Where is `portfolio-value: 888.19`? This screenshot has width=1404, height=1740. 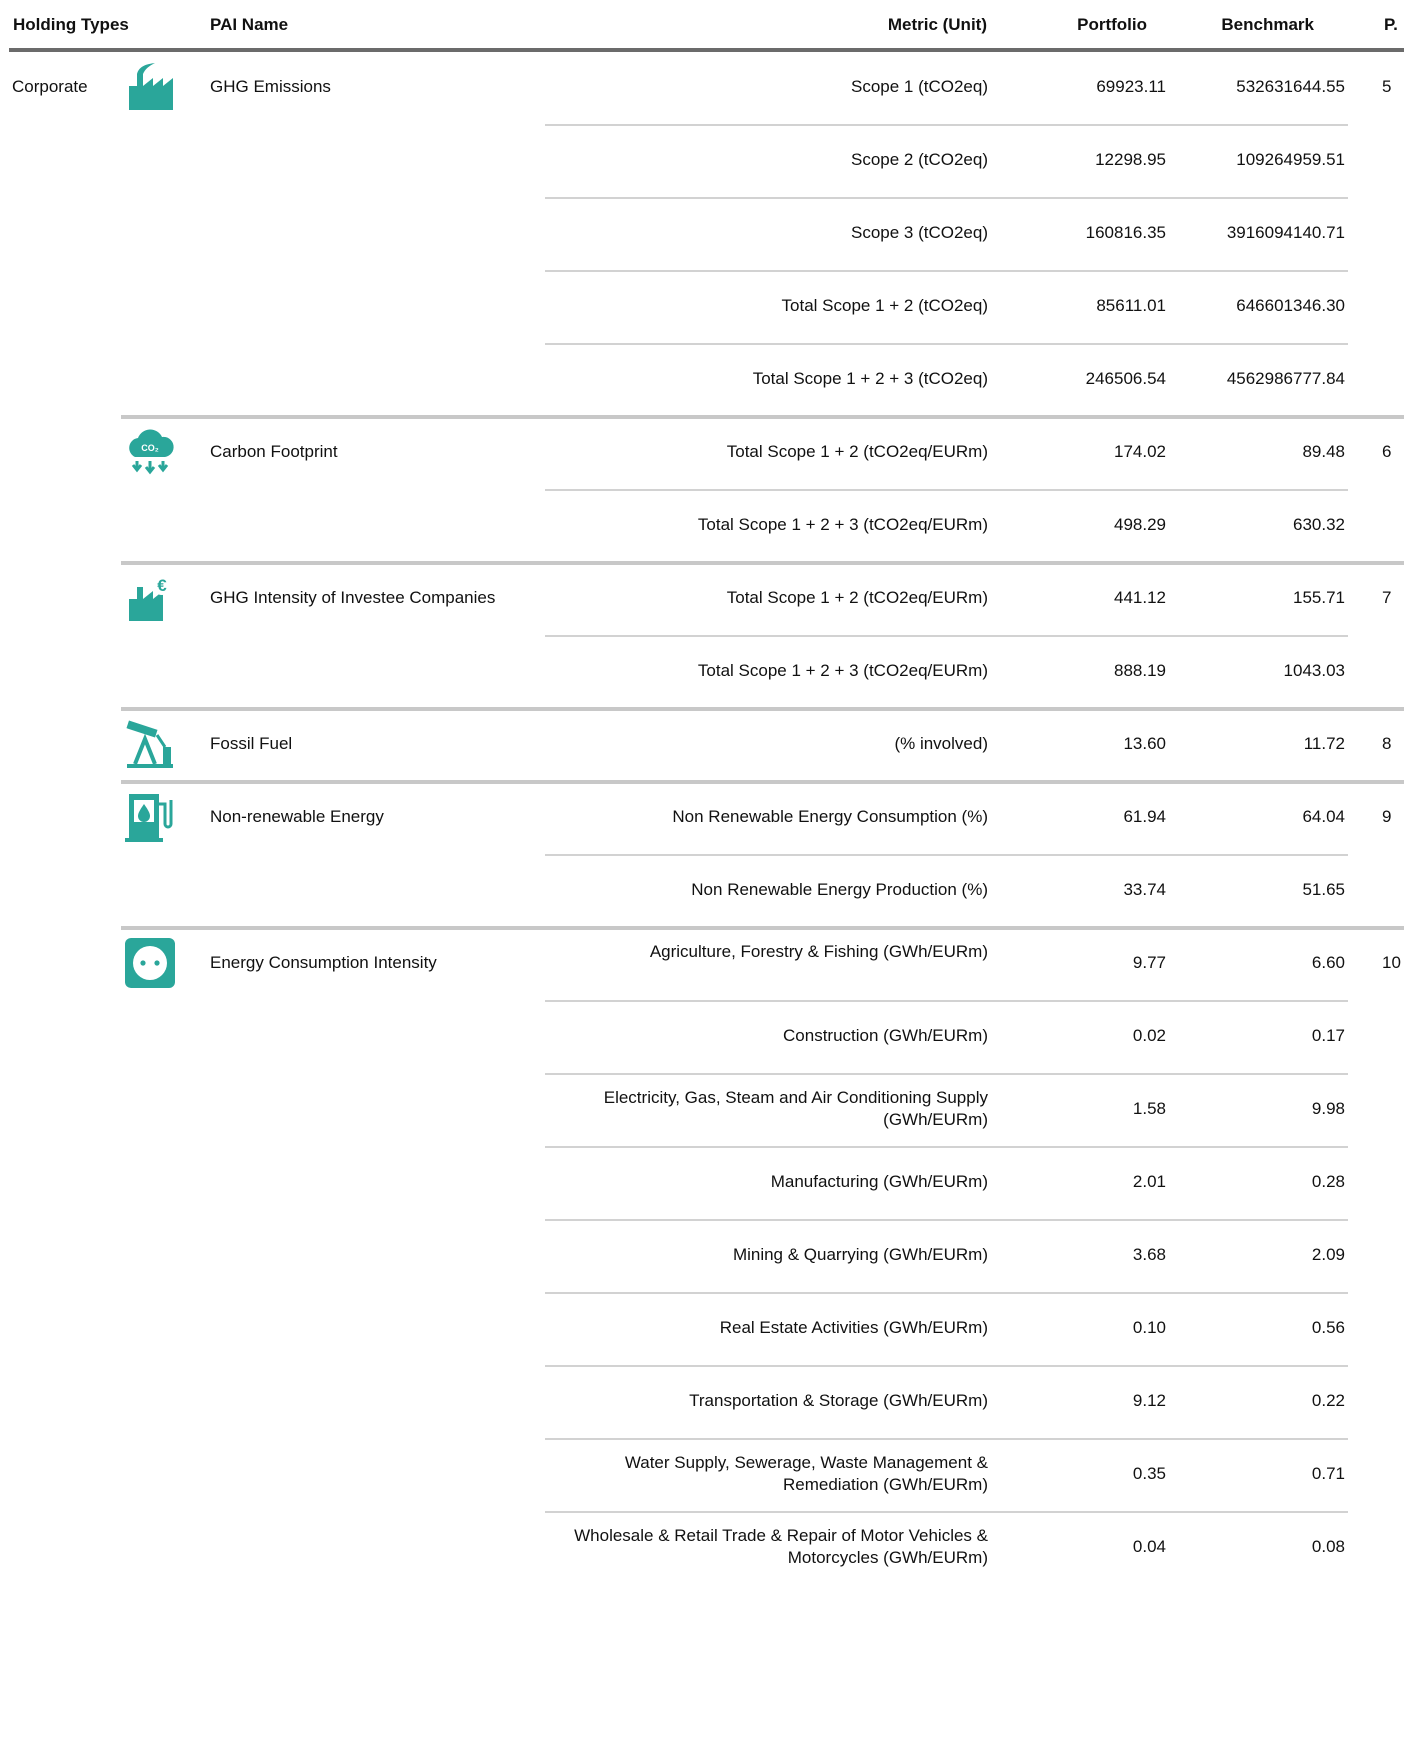
portfolio-value: 888.19 is located at coordinates (1140, 670).